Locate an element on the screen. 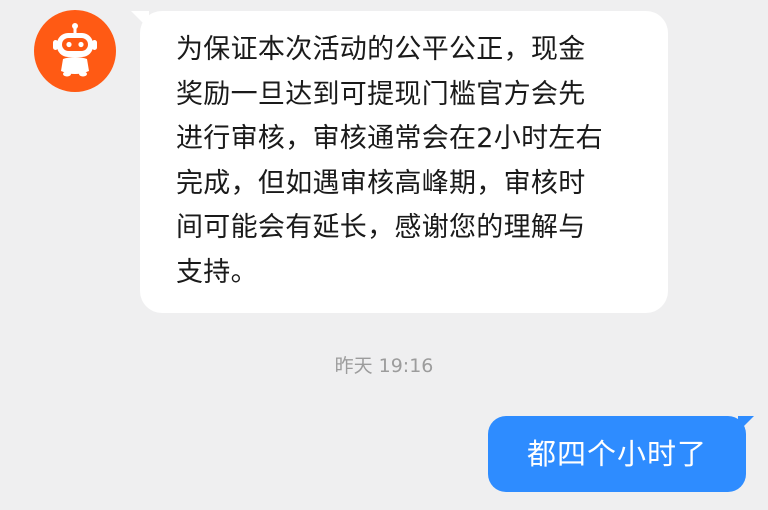  bot-avatar is located at coordinates (75, 51).